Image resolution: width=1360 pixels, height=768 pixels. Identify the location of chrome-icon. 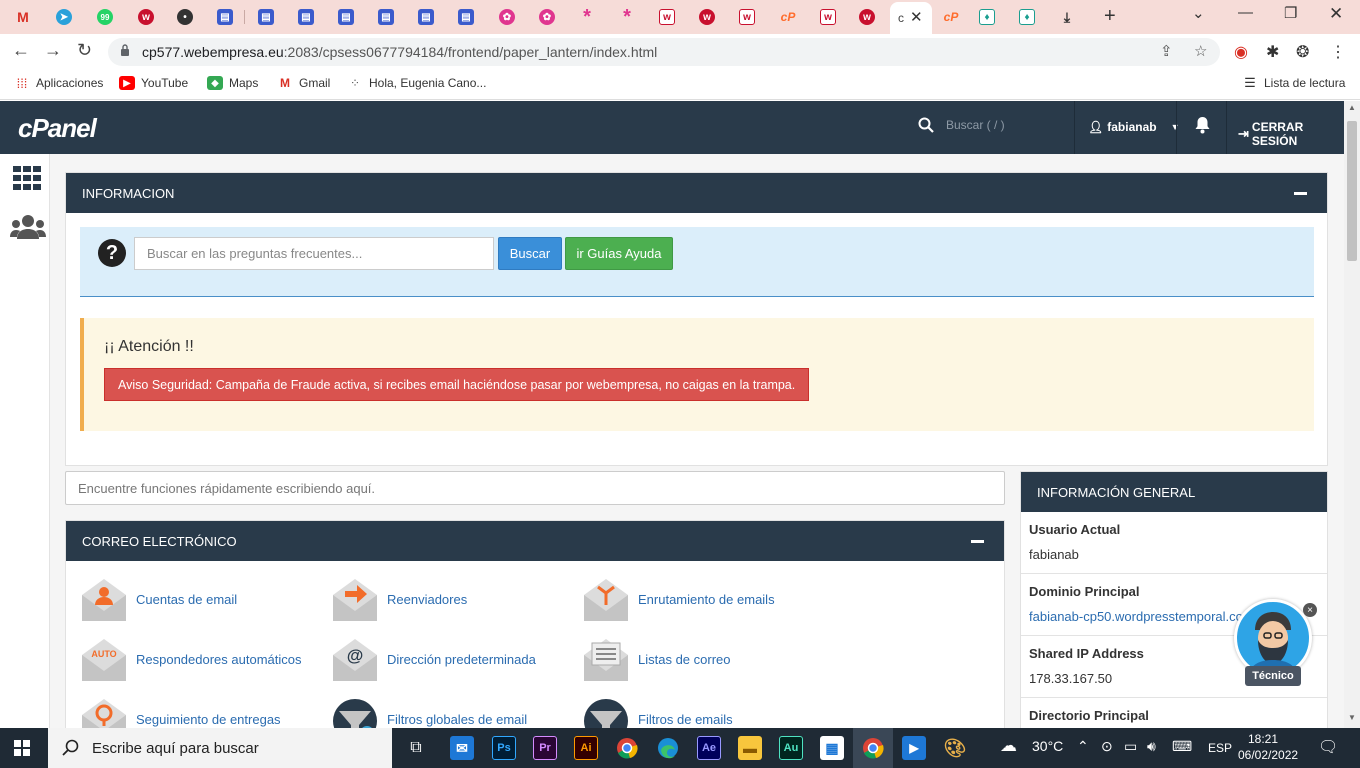
(627, 748).